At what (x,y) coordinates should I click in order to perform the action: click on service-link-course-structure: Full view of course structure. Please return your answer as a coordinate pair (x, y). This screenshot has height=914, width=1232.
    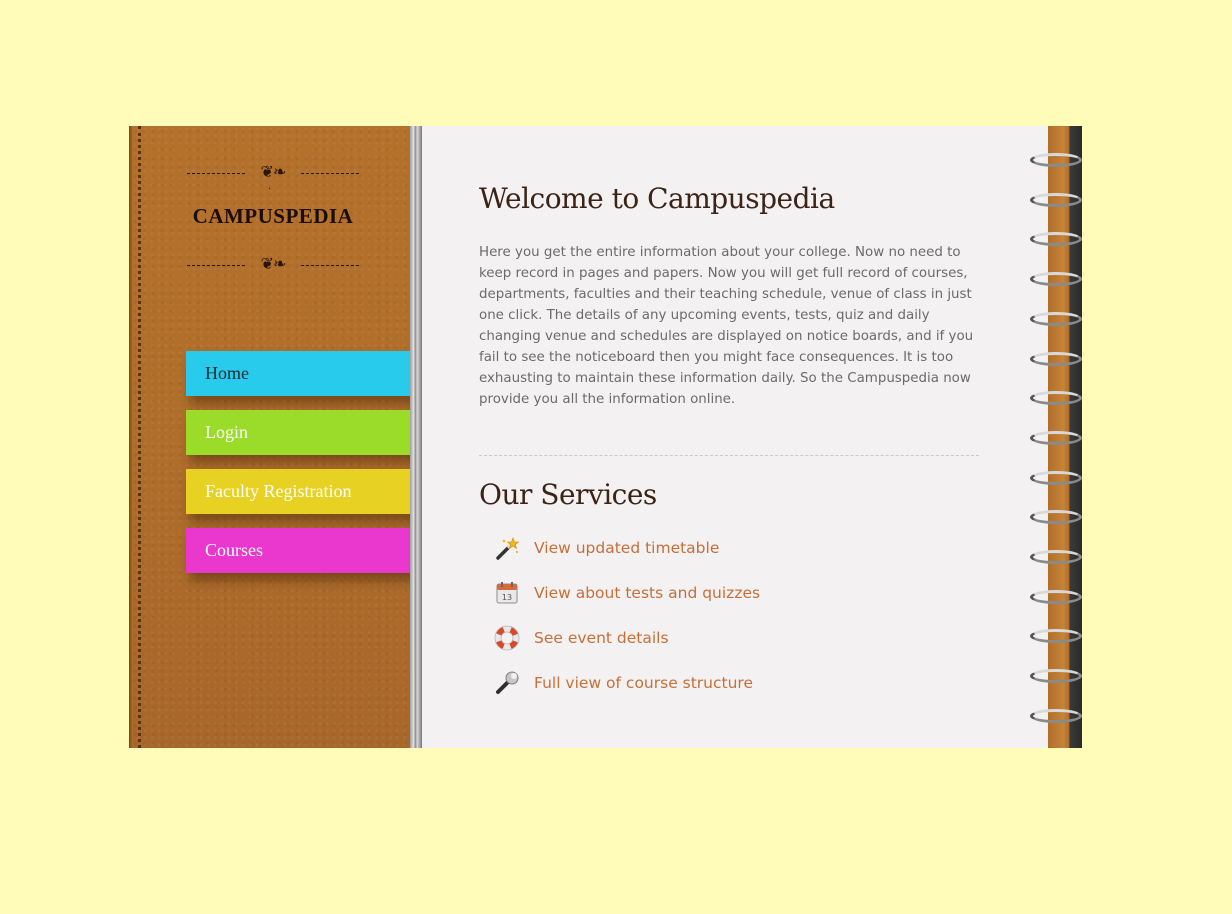
    Looking at the image, I should click on (623, 683).